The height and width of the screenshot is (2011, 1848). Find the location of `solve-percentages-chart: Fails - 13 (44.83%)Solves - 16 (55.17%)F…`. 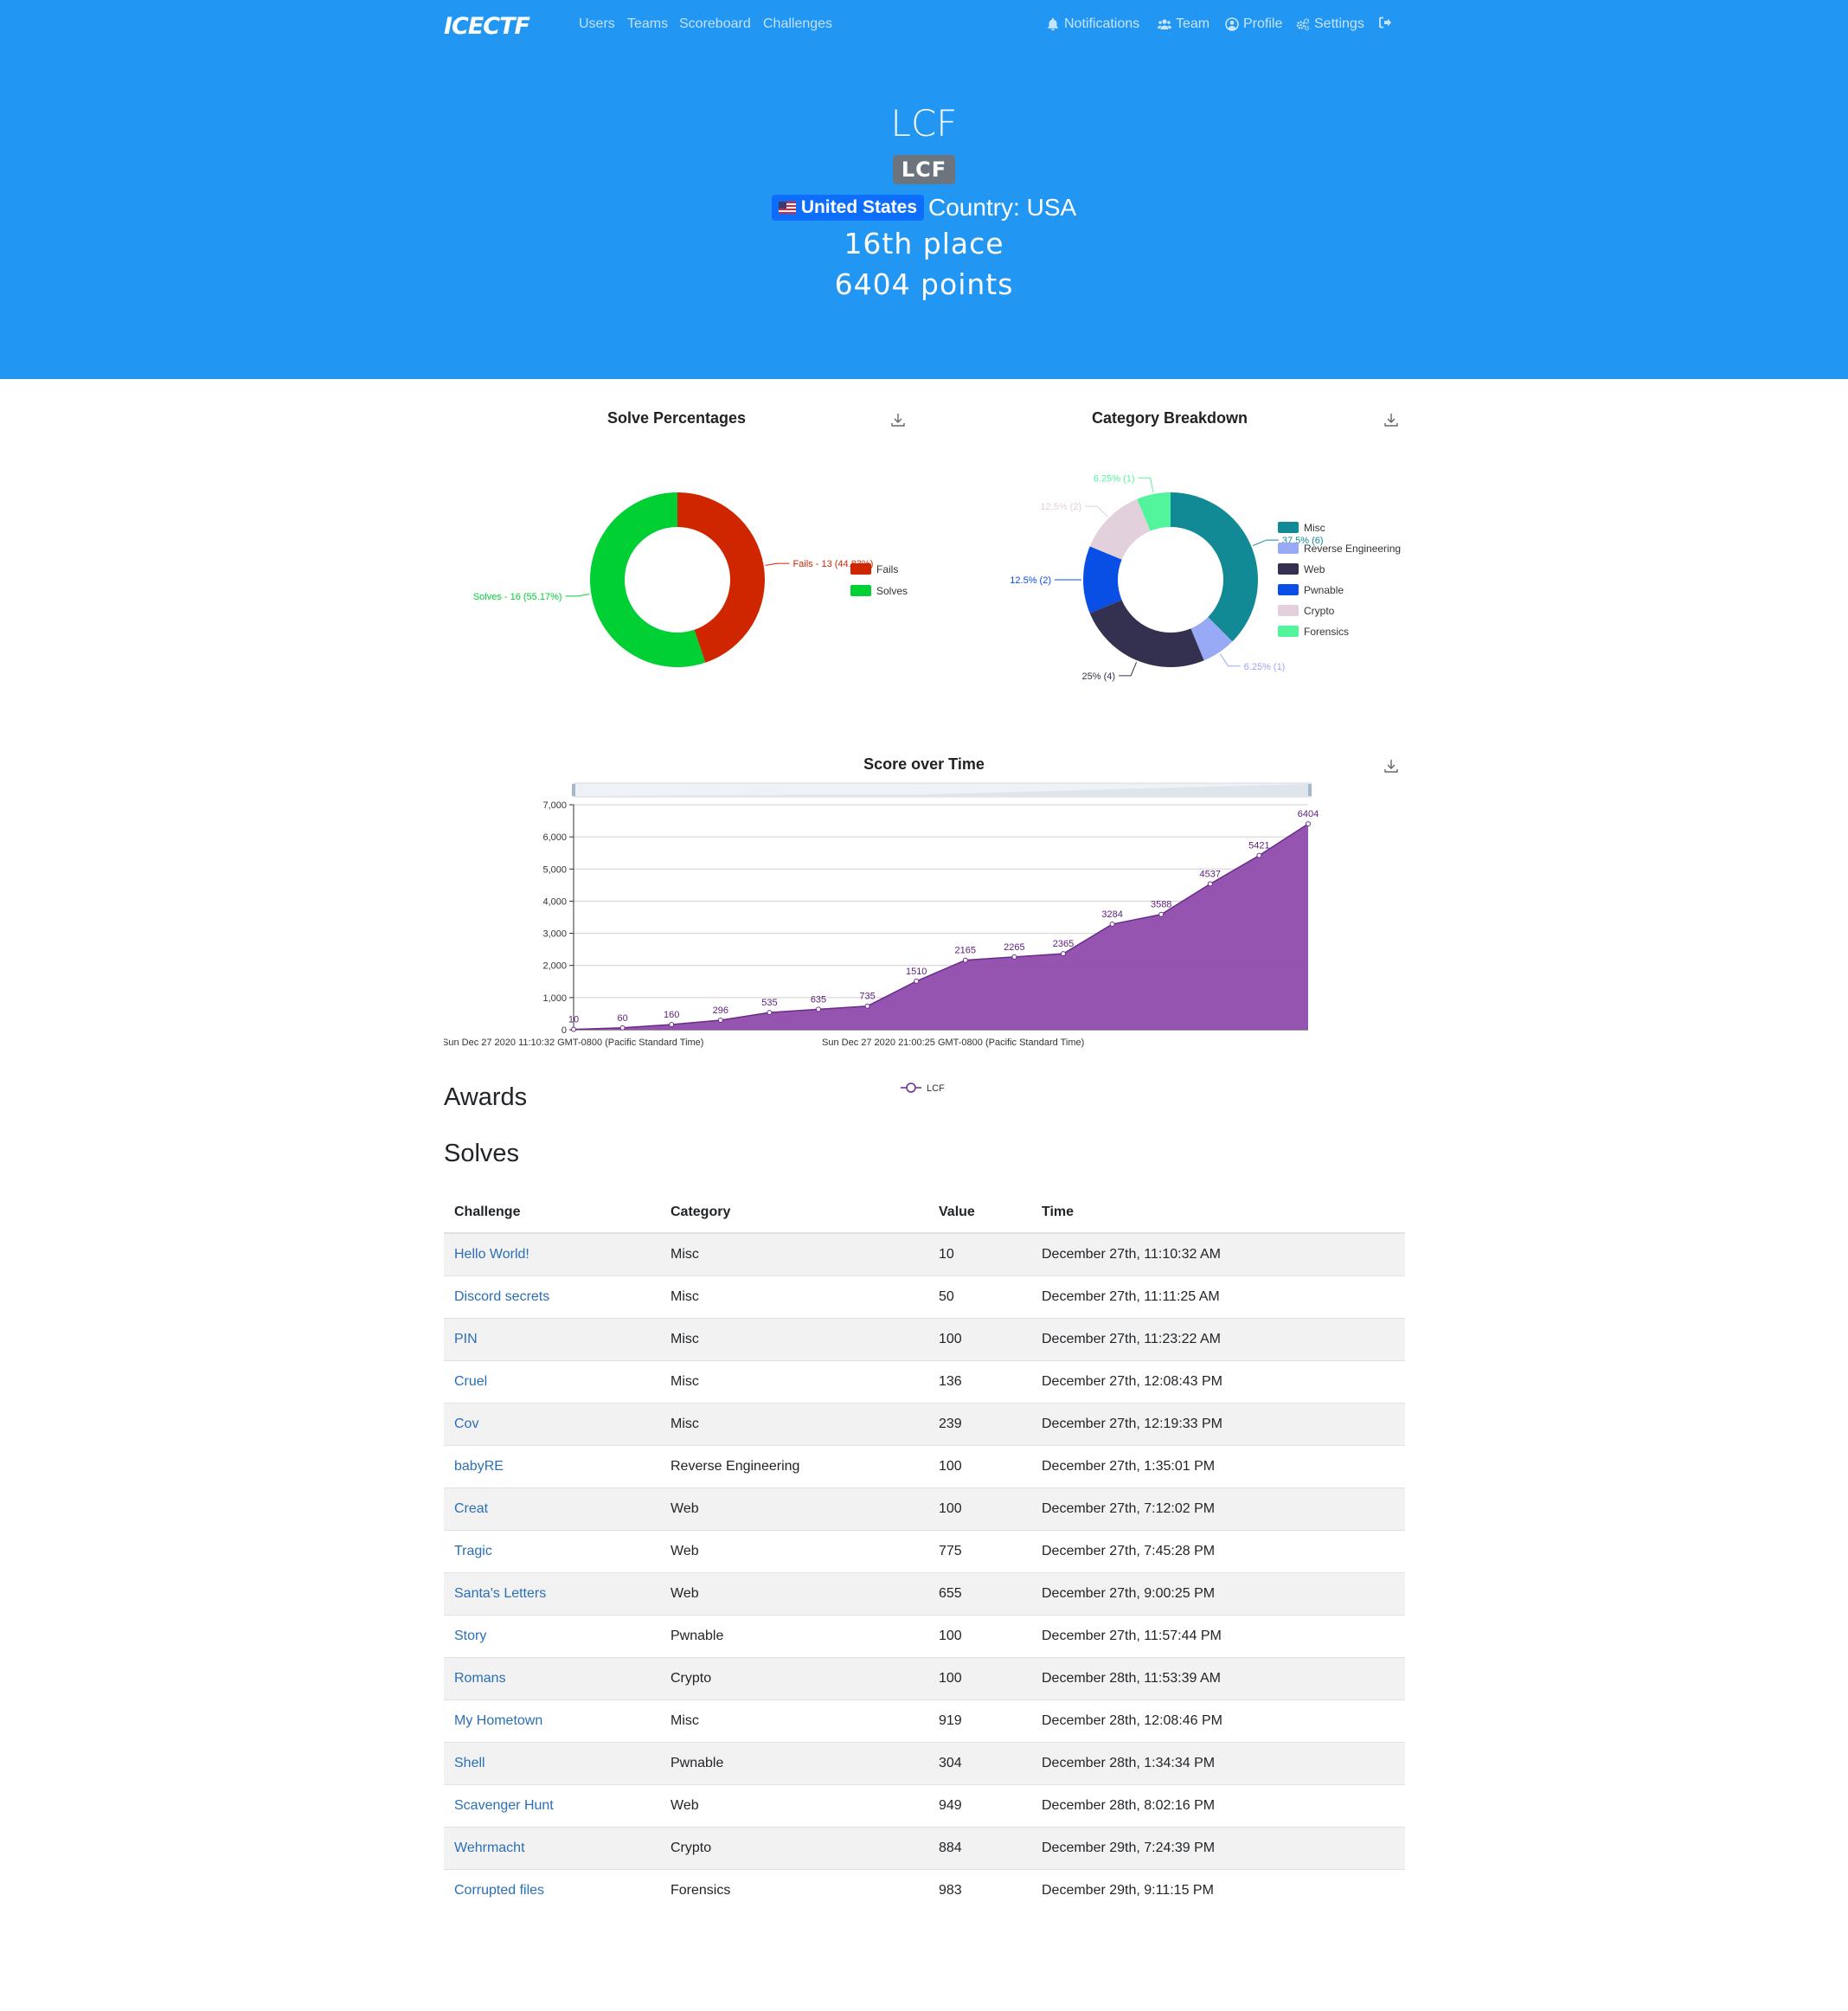

solve-percentages-chart: Fails - 13 (44.83%)Solves - 16 (55.17%)F… is located at coordinates (691, 579).